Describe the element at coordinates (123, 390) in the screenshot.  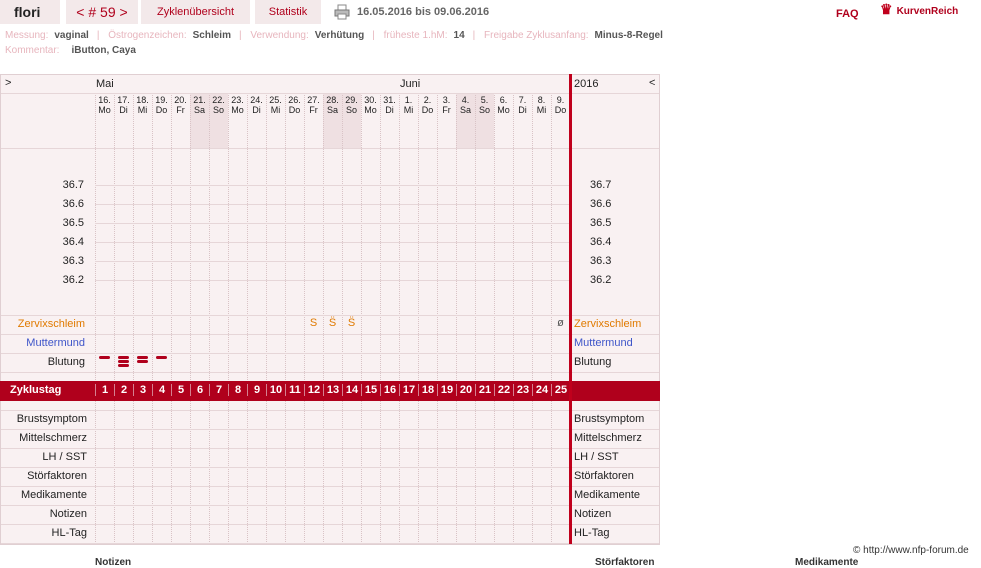
I see `cycle-day-number: 2` at that location.